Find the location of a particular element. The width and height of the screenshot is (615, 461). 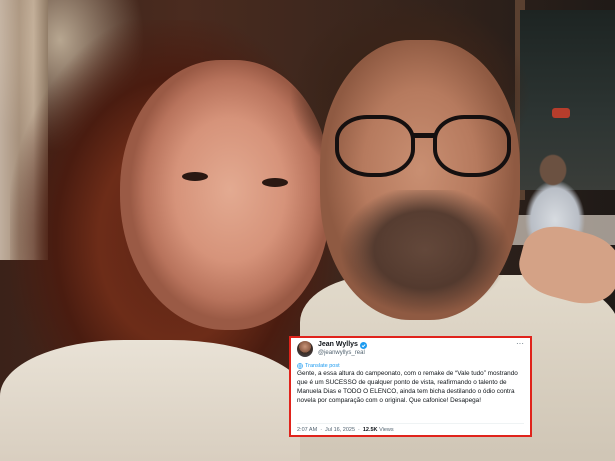

globe-icon is located at coordinates (300, 365).